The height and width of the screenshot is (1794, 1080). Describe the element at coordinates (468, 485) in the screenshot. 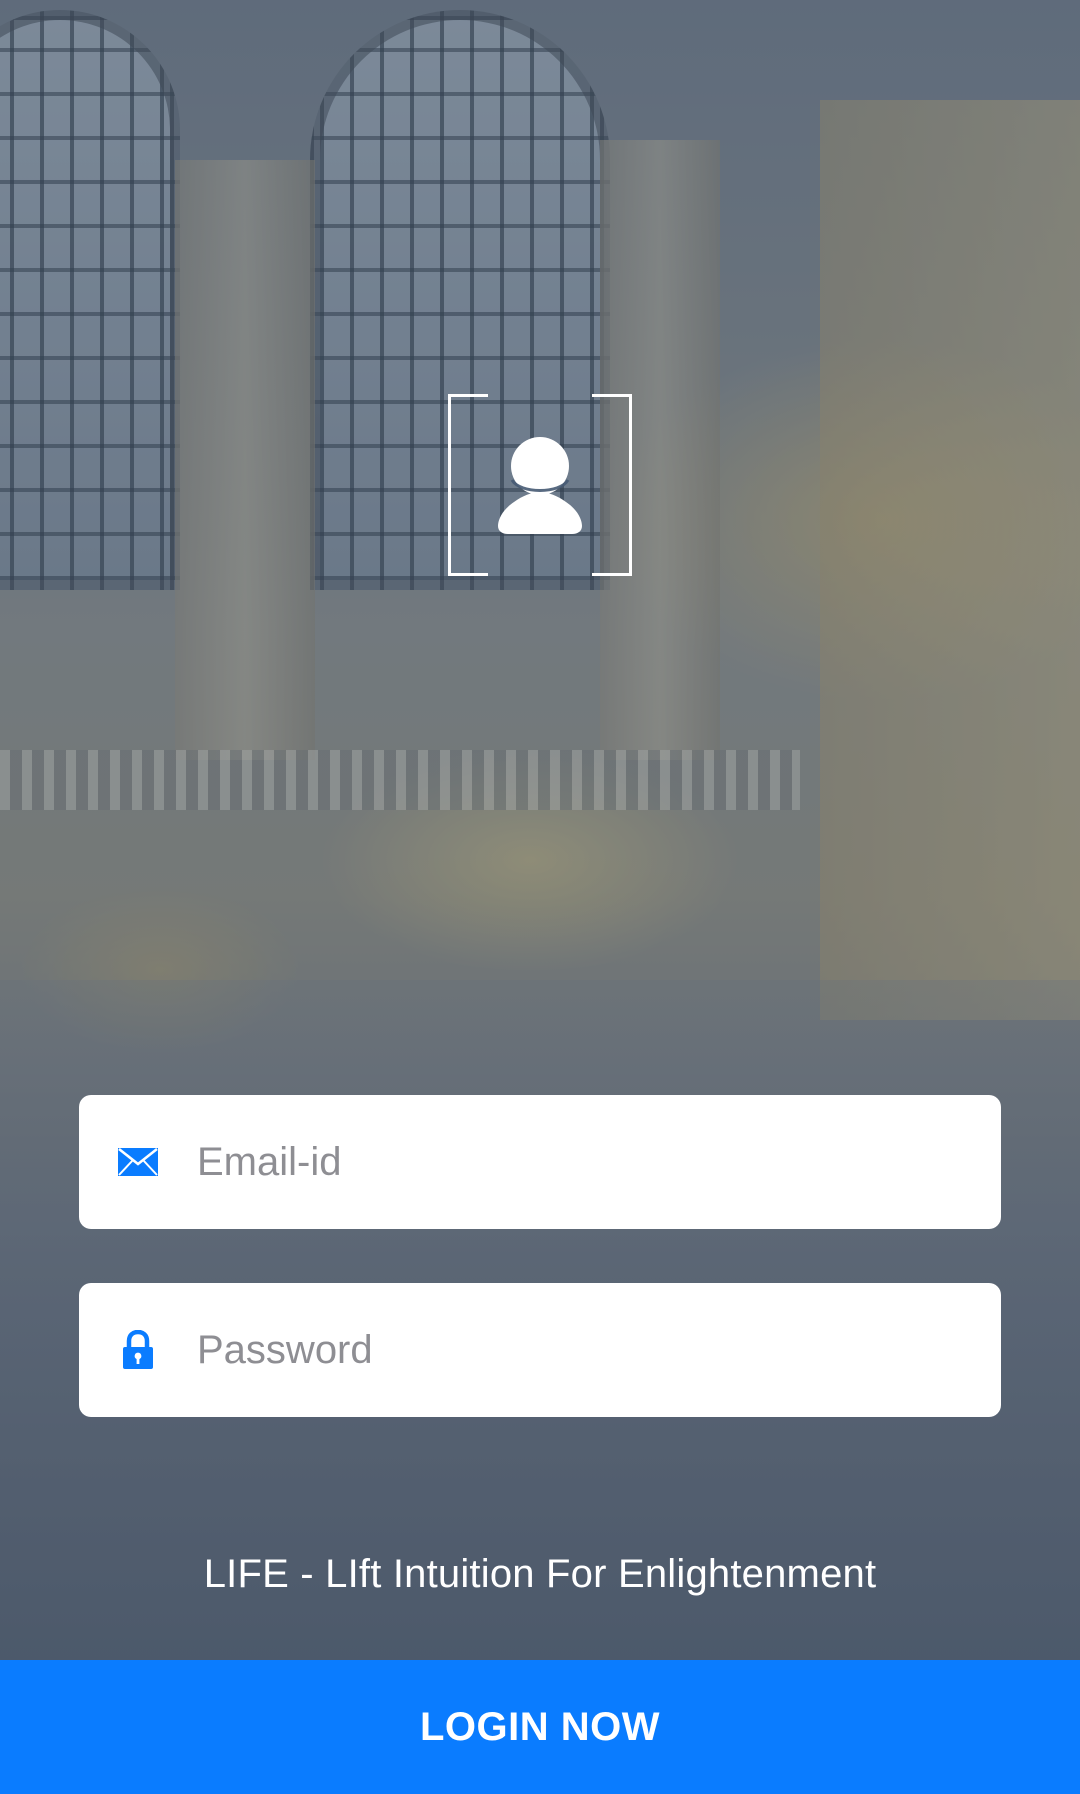

I see `avatar-frame-bracket-left` at that location.